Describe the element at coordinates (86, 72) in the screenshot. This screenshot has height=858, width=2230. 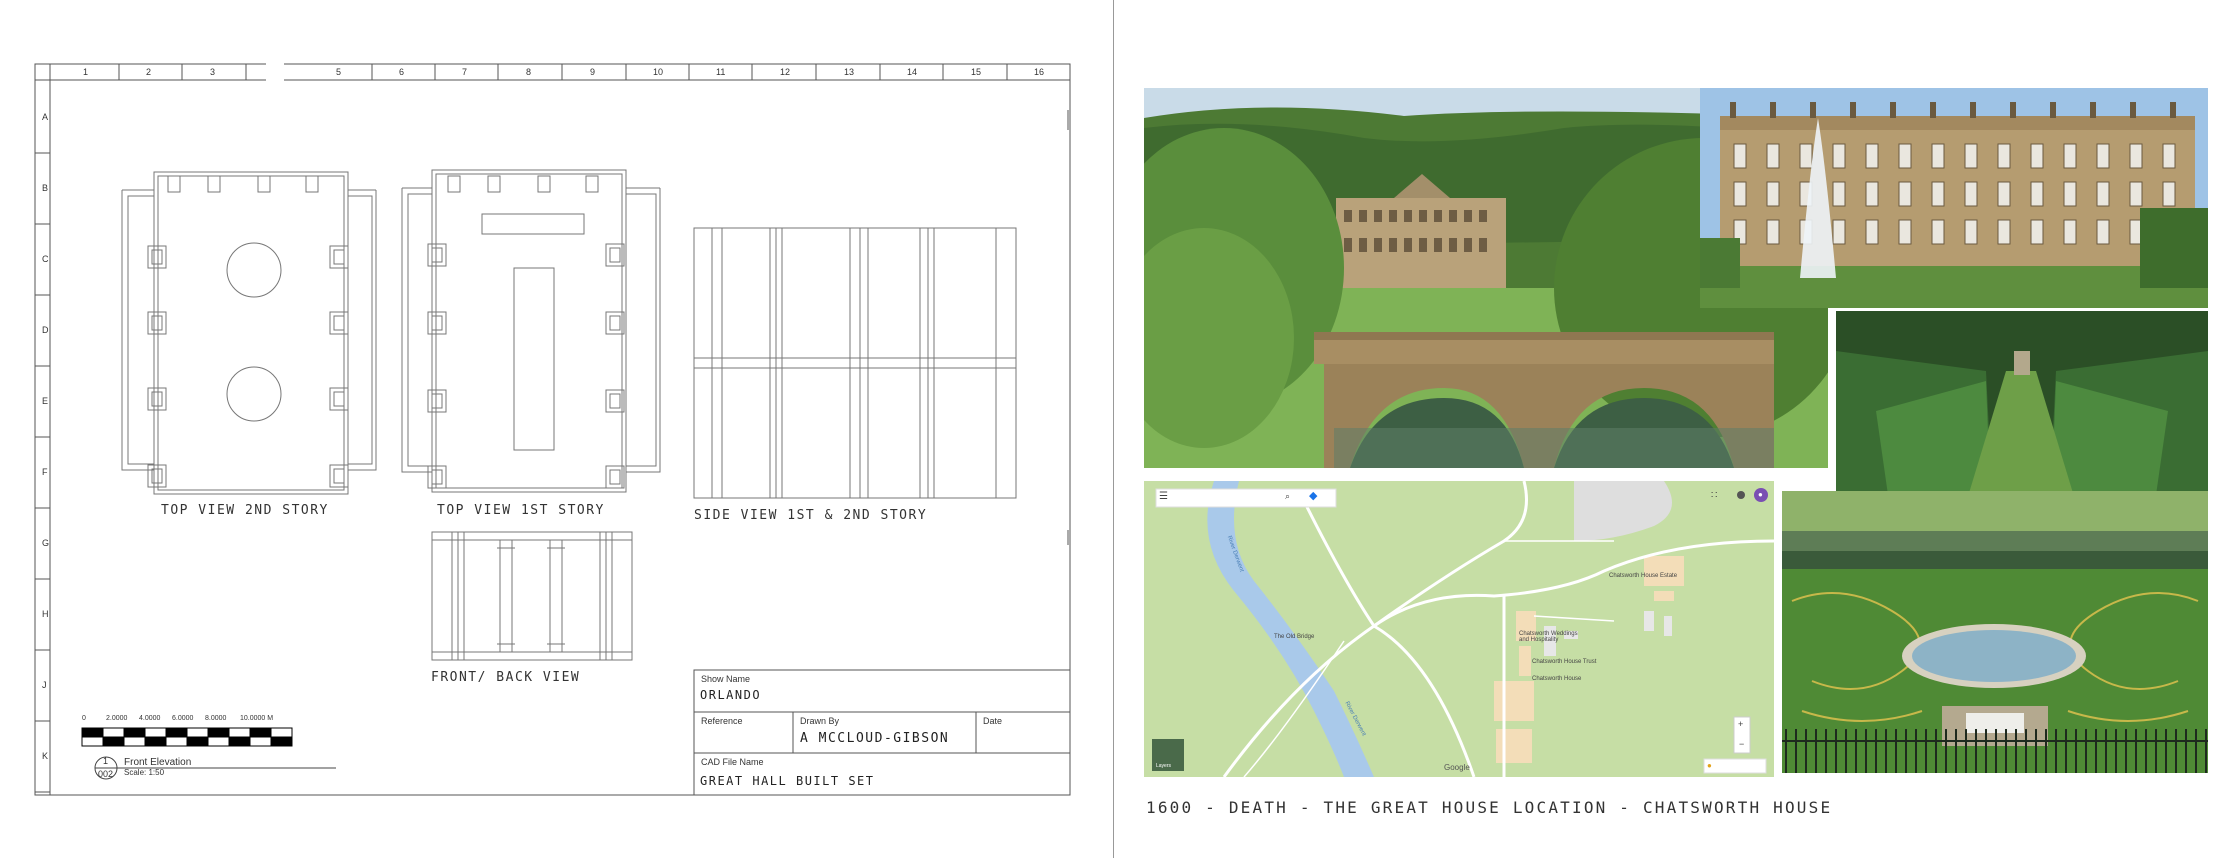
I see `ruler-column-label: 1` at that location.